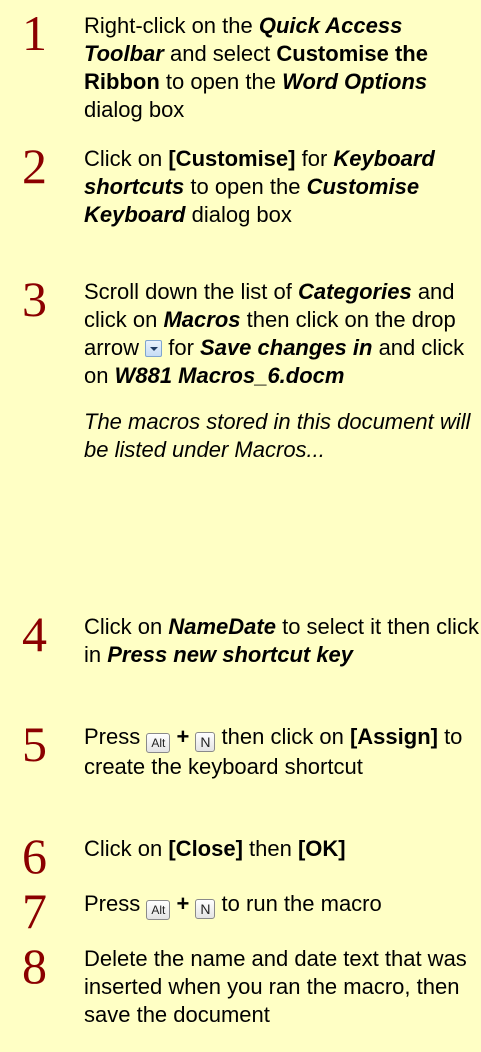 The image size is (481, 1052). What do you see at coordinates (222, 626) in the screenshot?
I see `ui-name: NameDate` at bounding box center [222, 626].